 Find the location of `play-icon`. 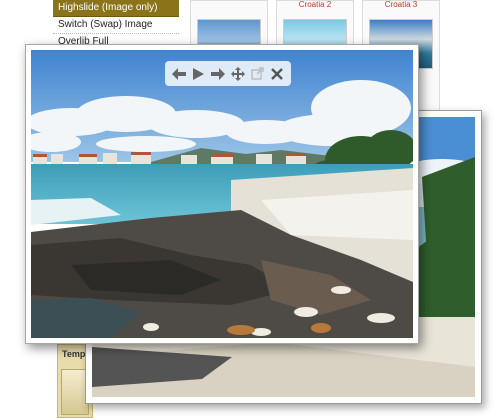

play-icon is located at coordinates (198, 74).